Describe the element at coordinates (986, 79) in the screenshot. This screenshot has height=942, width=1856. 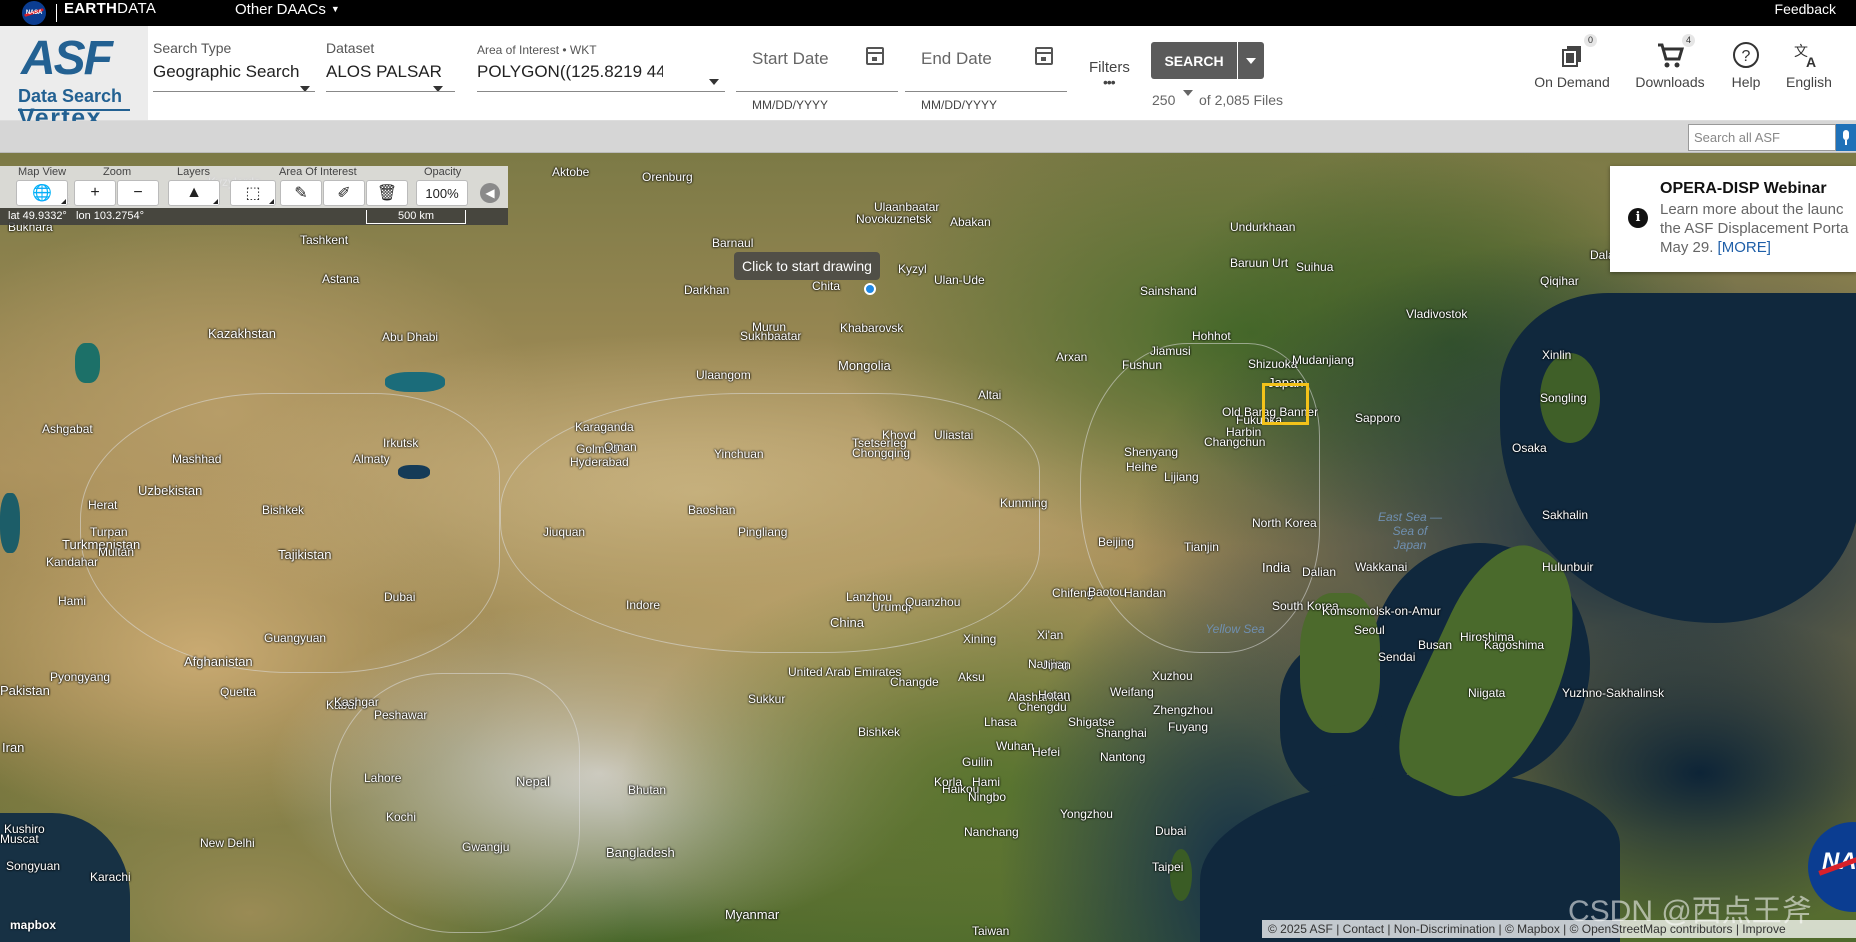
I see `end-date-input: End Date MM/DD/YYYY` at that location.